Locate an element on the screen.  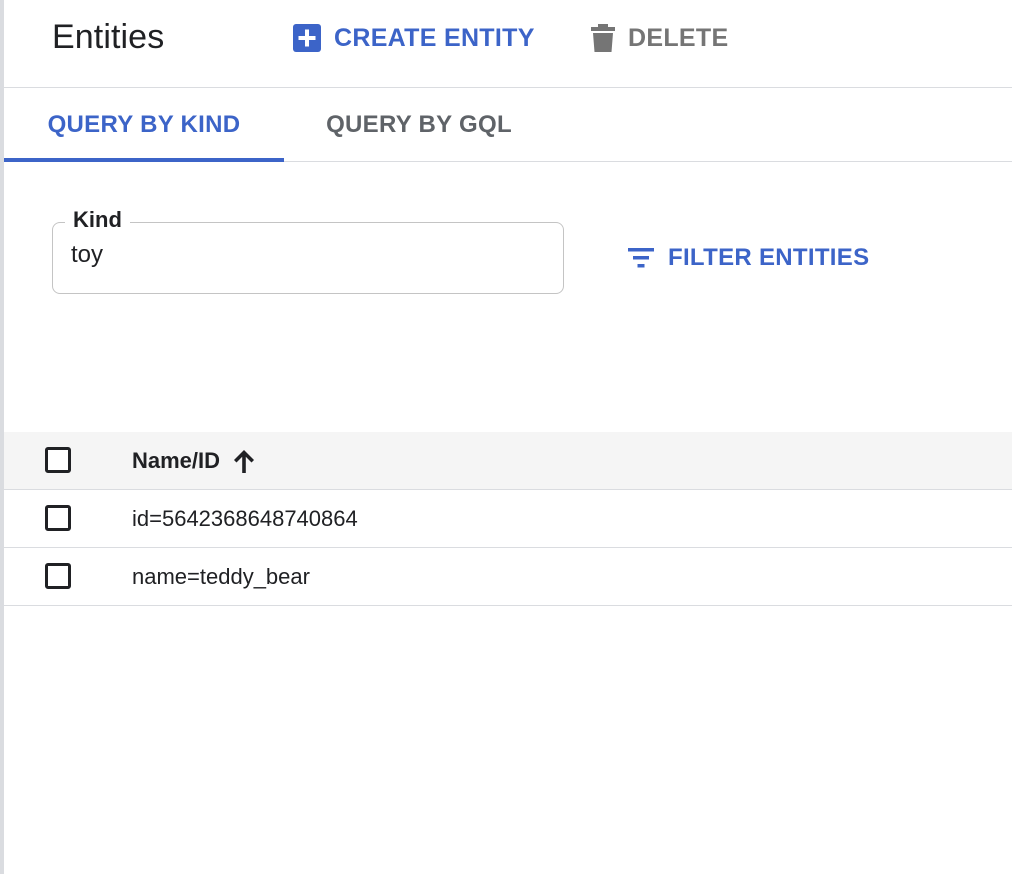
kind-input is located at coordinates (306, 255).